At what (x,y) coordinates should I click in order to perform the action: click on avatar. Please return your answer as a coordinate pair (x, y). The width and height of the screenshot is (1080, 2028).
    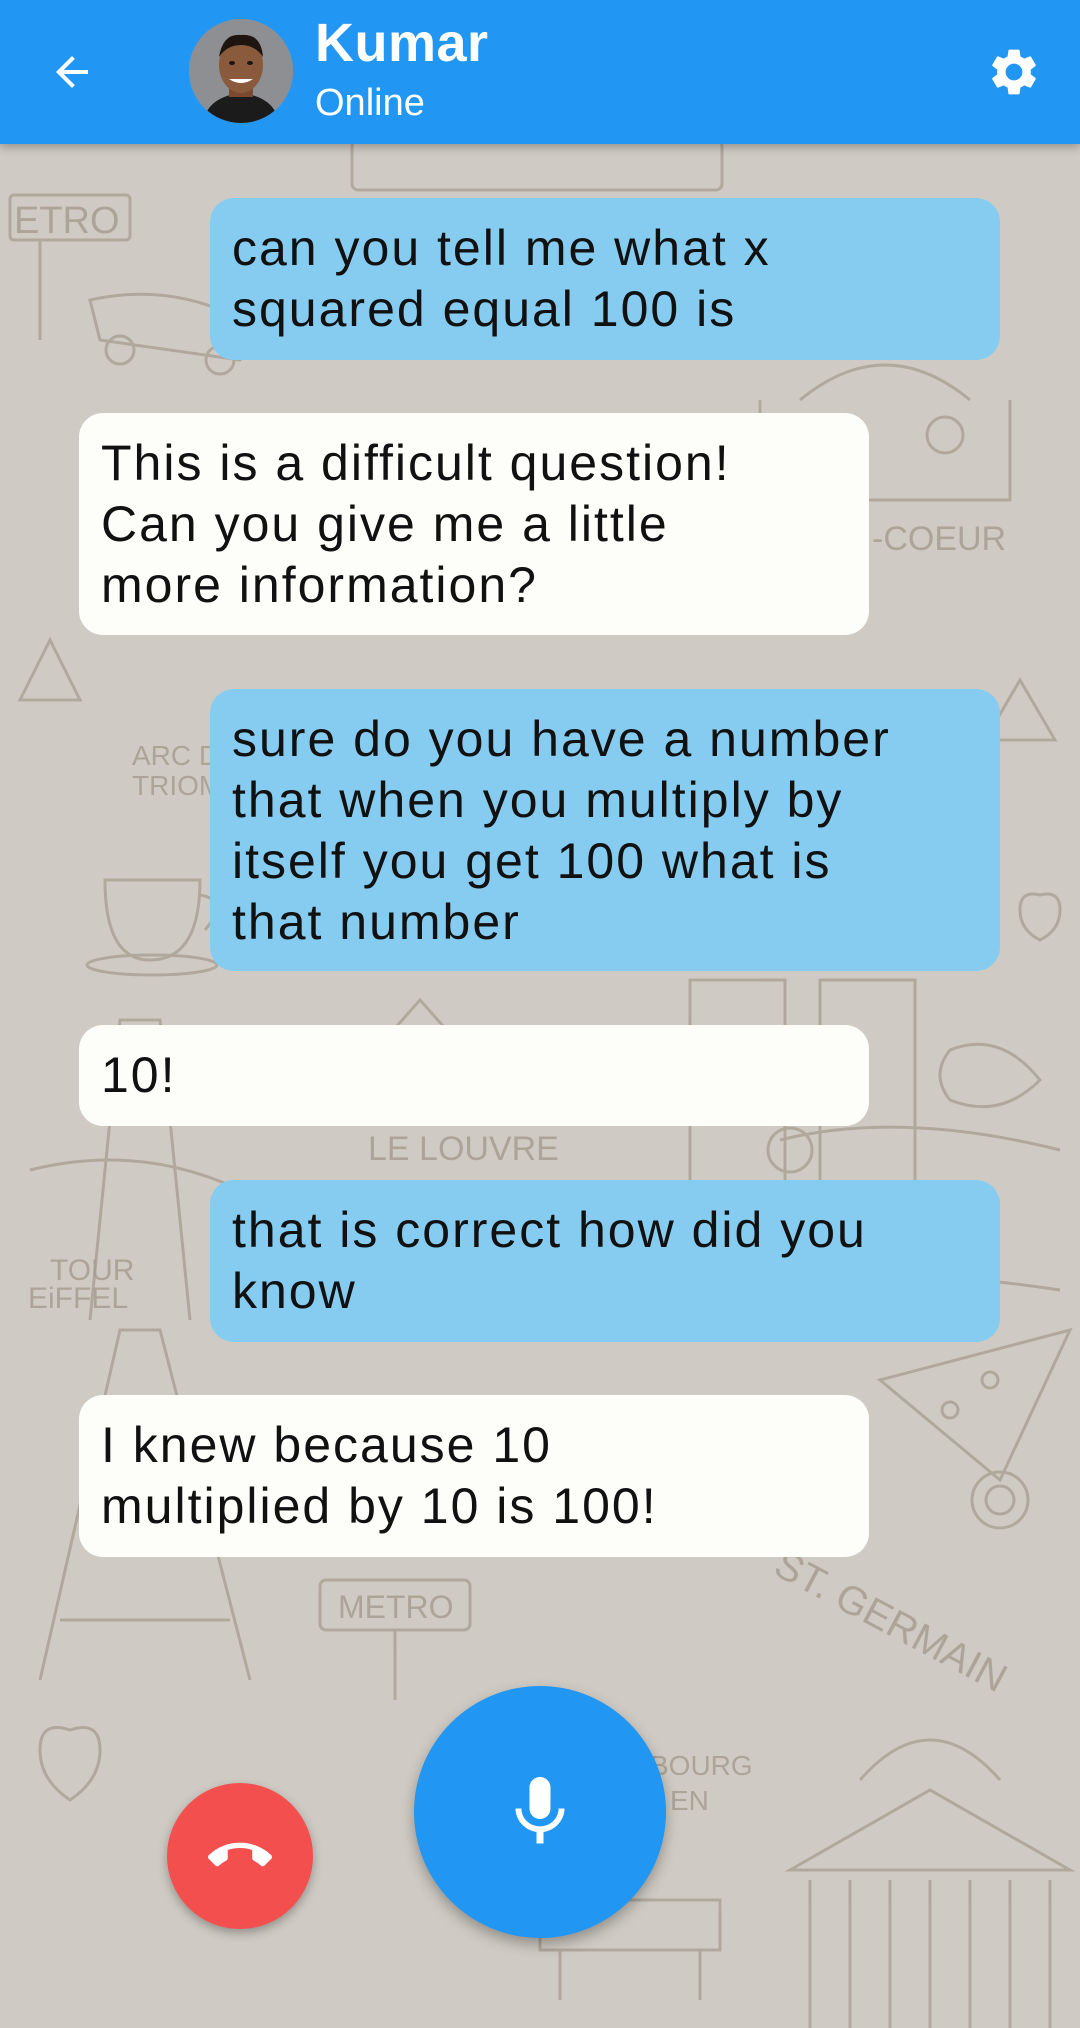
    Looking at the image, I should click on (241, 71).